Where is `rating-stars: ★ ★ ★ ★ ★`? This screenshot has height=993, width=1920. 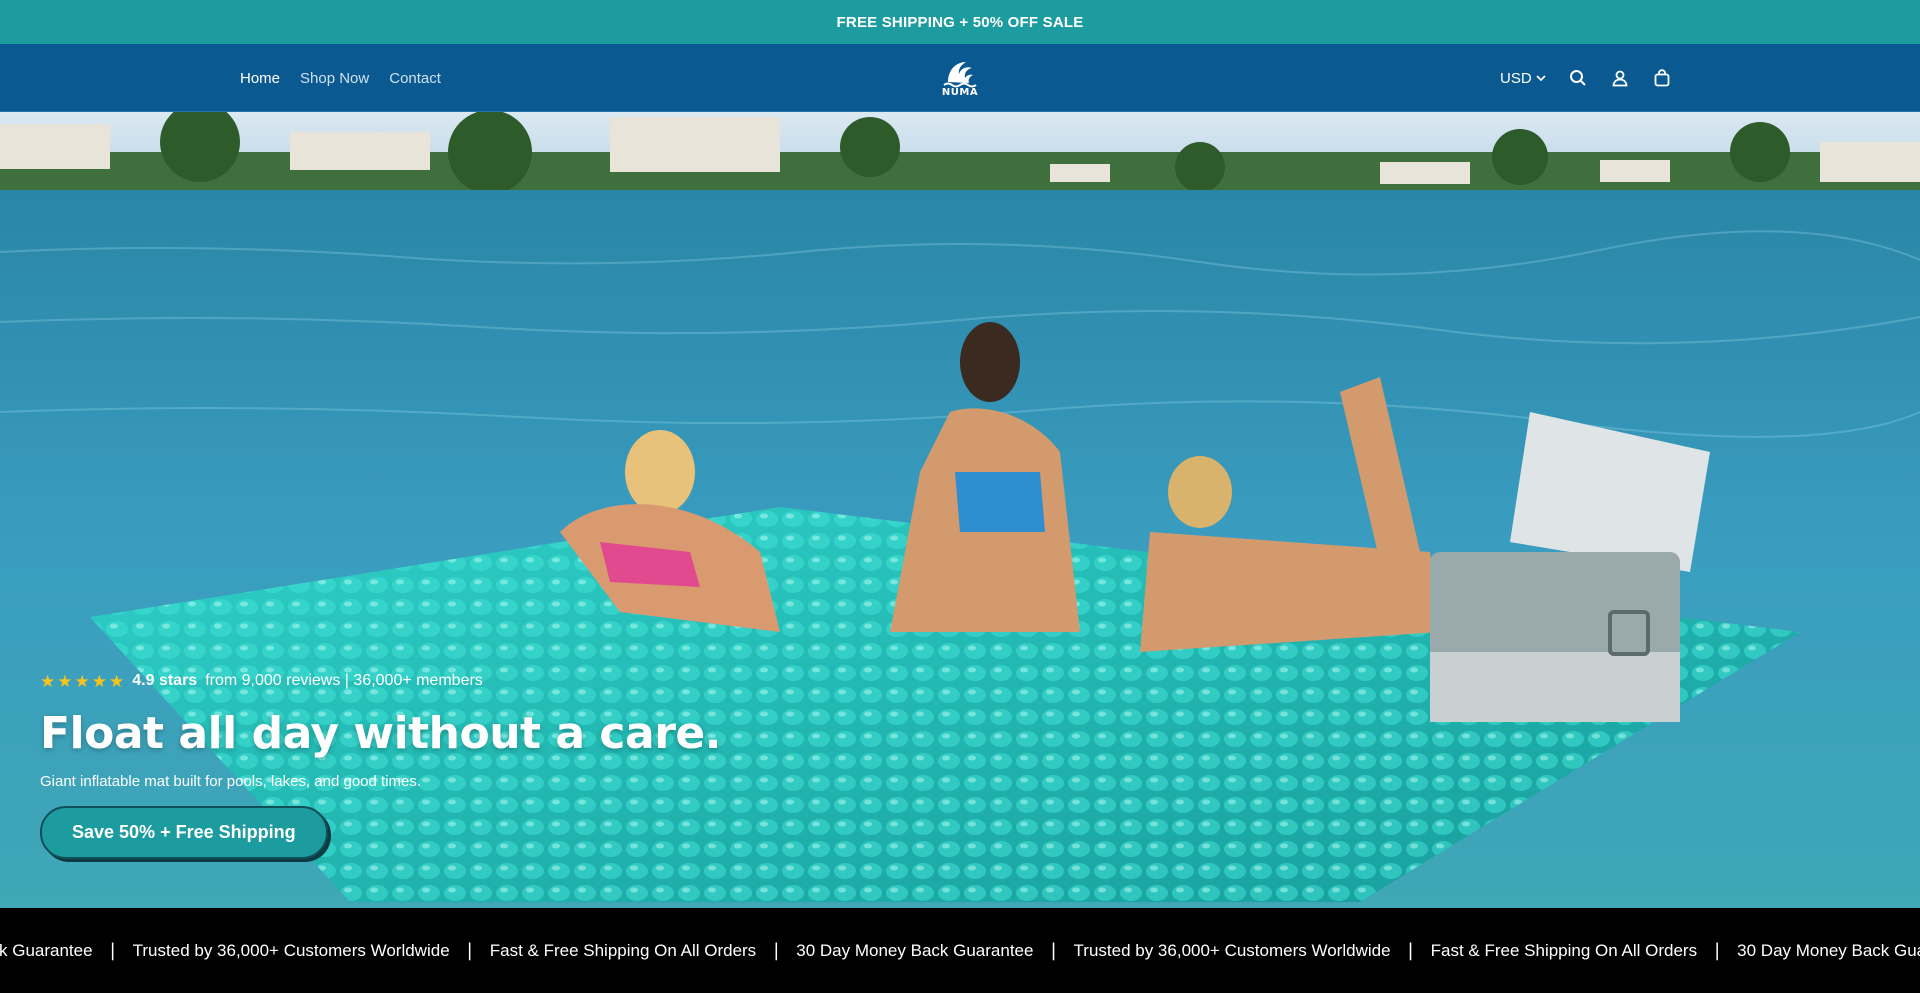 rating-stars: ★ ★ ★ ★ ★ is located at coordinates (82, 681).